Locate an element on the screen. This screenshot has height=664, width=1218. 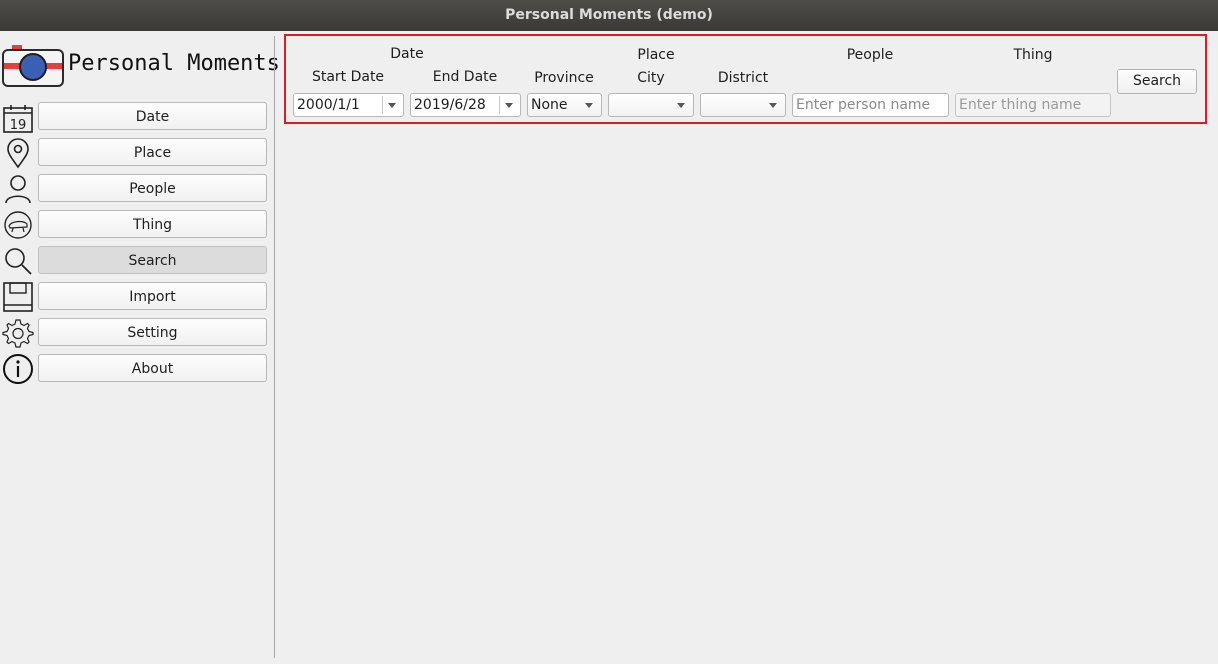
sidebar-item-people: People is located at coordinates (152, 188).